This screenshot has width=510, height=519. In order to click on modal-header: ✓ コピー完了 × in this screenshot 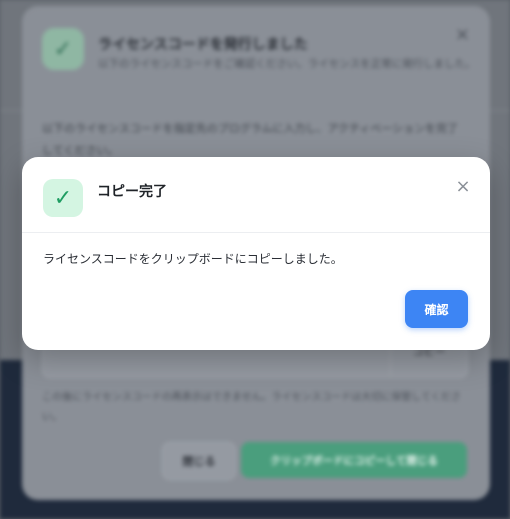, I will do `click(256, 195)`.